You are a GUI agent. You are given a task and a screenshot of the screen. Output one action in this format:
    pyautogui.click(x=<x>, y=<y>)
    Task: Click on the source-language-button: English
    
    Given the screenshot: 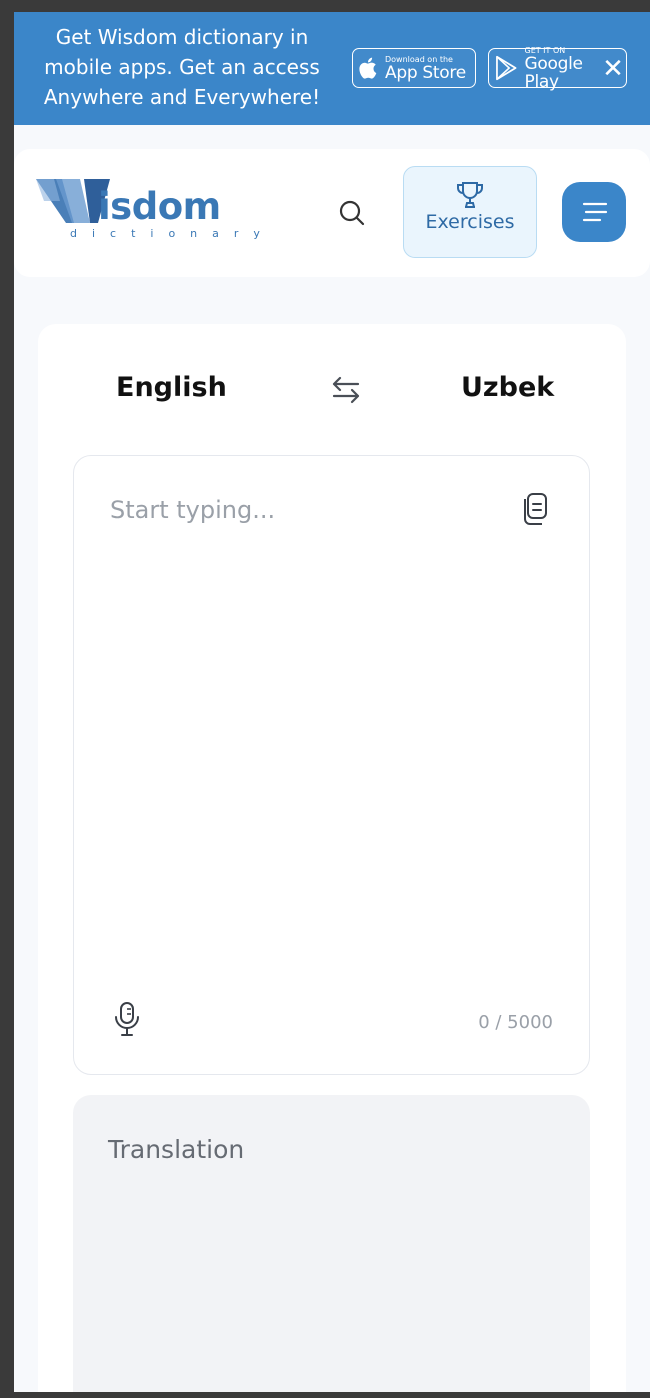 What is the action you would take?
    pyautogui.click(x=171, y=387)
    